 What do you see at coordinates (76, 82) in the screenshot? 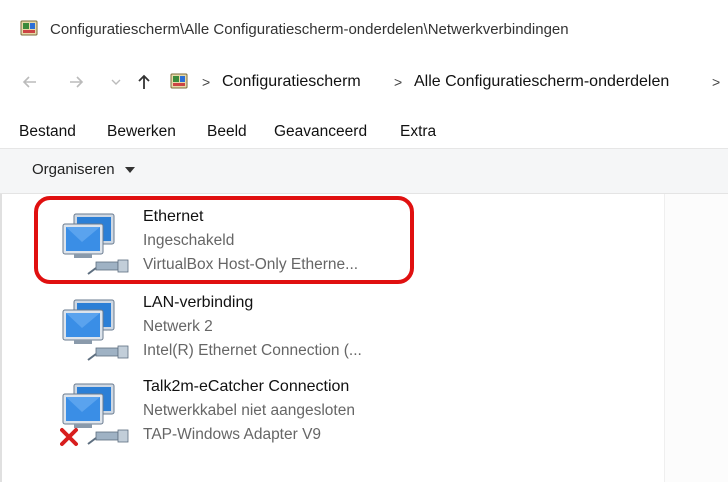
I see `forward-arrow-icon` at bounding box center [76, 82].